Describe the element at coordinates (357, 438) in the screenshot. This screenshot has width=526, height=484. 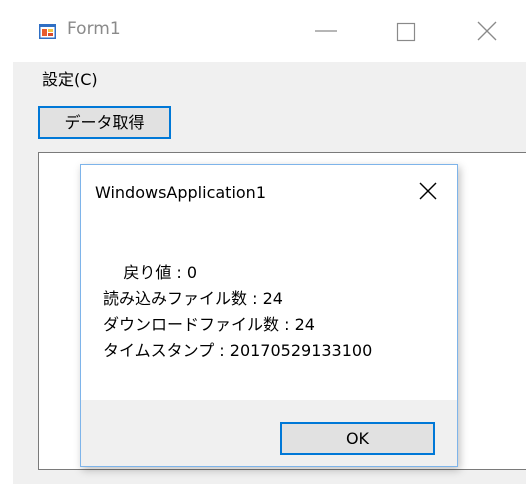
I see `ok-button: OK` at that location.